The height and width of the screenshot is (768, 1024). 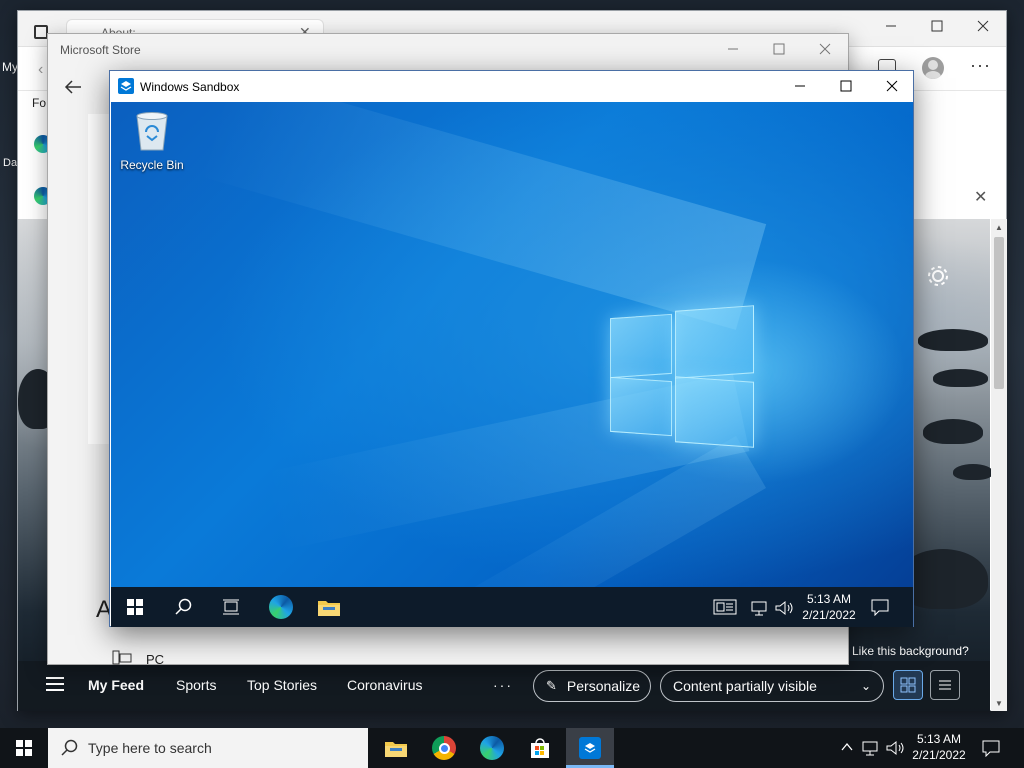 What do you see at coordinates (396, 748) in the screenshot?
I see `file-explorer-icon` at bounding box center [396, 748].